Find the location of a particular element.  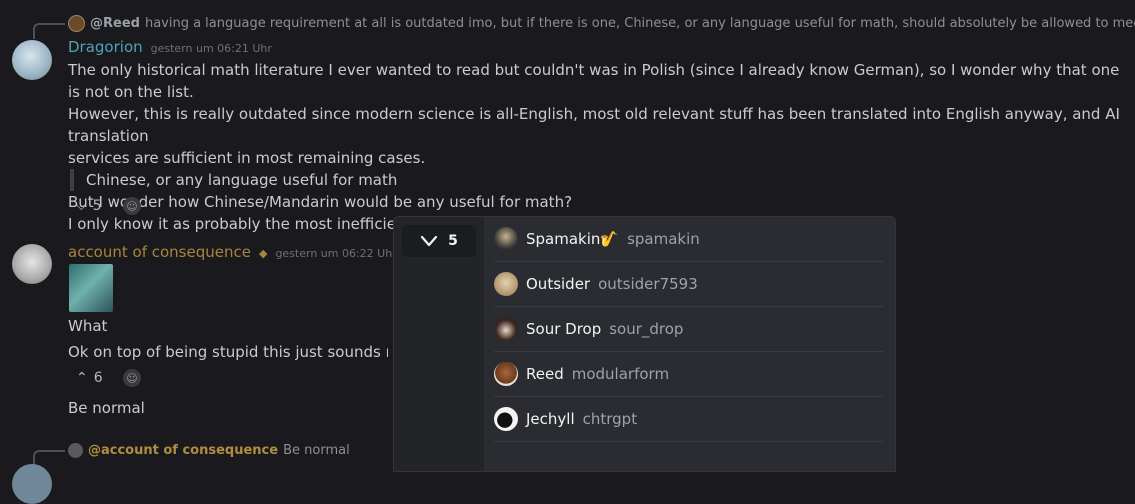

reactor-handle: sour_drop is located at coordinates (646, 329).